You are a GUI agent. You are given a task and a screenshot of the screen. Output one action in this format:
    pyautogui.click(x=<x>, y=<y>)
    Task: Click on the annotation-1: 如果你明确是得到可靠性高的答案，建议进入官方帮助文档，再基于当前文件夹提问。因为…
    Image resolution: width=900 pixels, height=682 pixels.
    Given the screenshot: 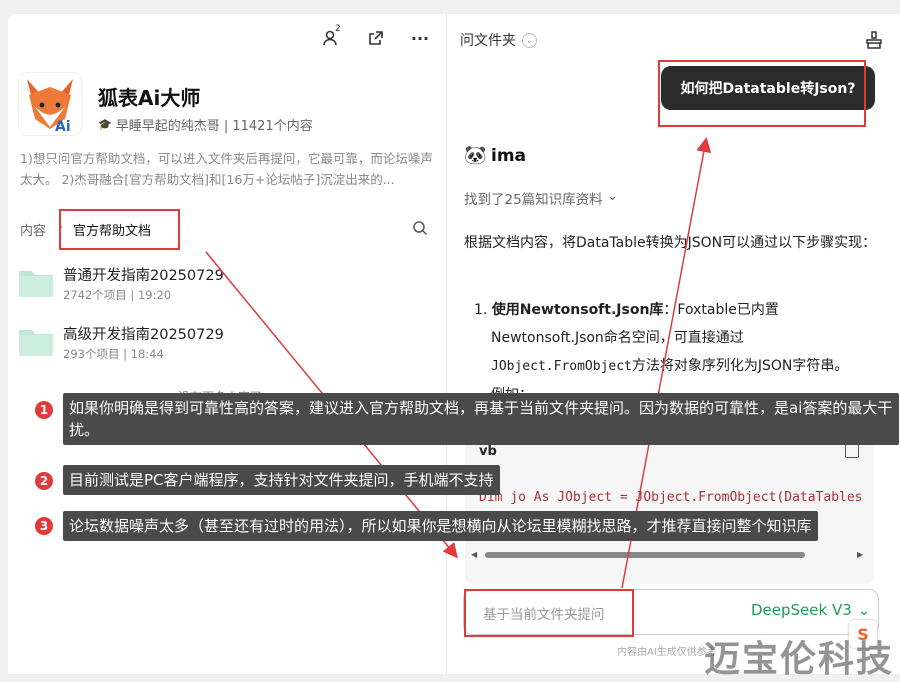 What is the action you would take?
    pyautogui.click(x=481, y=419)
    